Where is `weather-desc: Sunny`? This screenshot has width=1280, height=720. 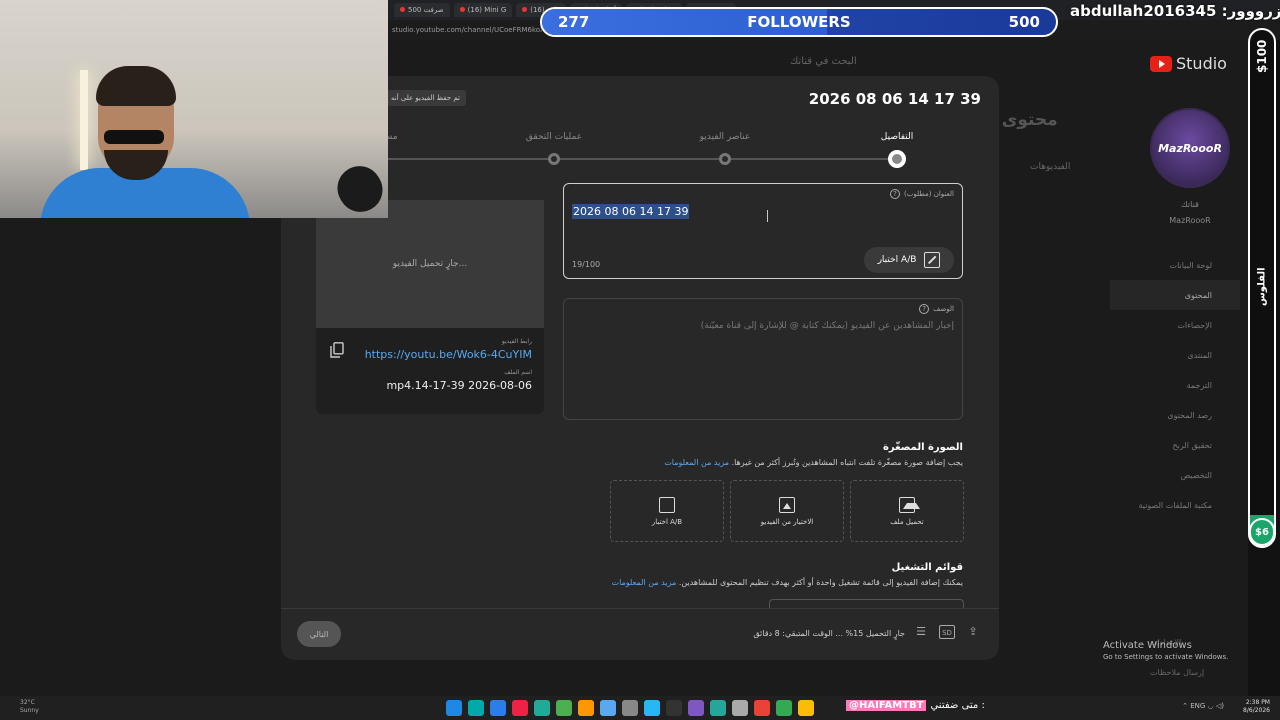
weather-desc: Sunny is located at coordinates (29, 710).